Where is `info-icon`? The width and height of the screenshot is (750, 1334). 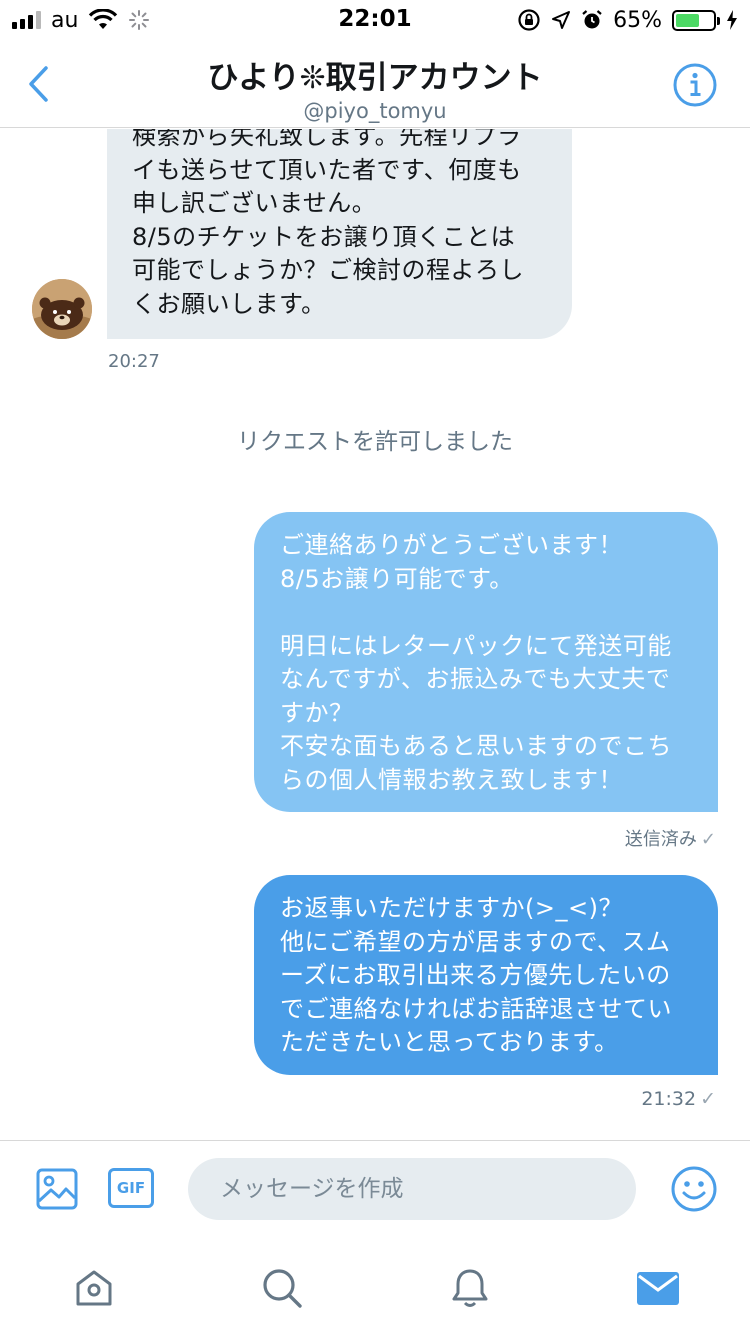 info-icon is located at coordinates (695, 85).